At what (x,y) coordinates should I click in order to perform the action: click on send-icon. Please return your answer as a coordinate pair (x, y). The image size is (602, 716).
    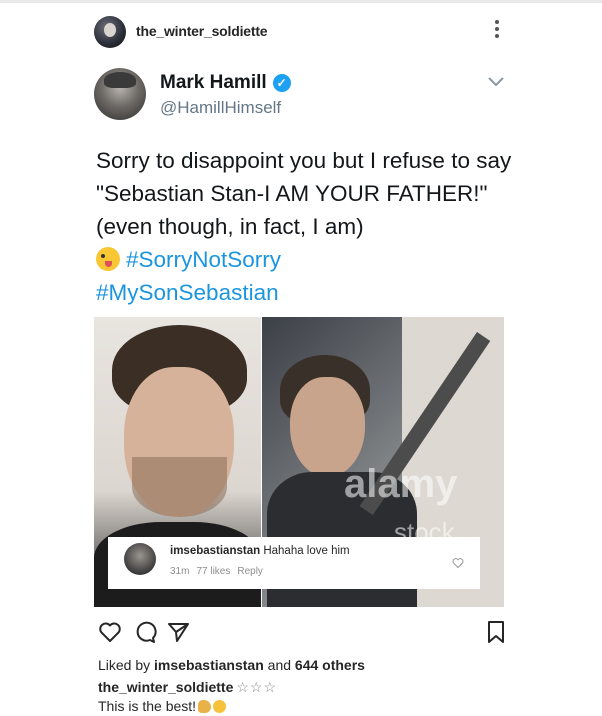
    Looking at the image, I should click on (178, 632).